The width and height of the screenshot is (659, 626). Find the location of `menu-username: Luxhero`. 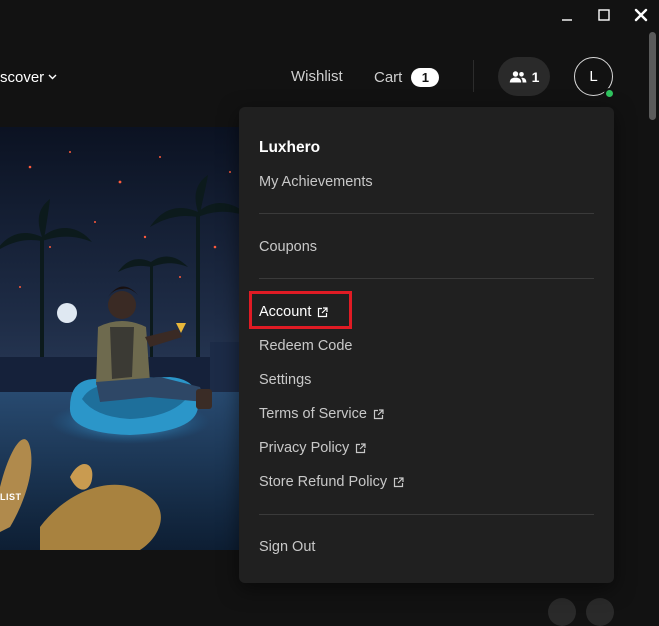

menu-username: Luxhero is located at coordinates (290, 147).